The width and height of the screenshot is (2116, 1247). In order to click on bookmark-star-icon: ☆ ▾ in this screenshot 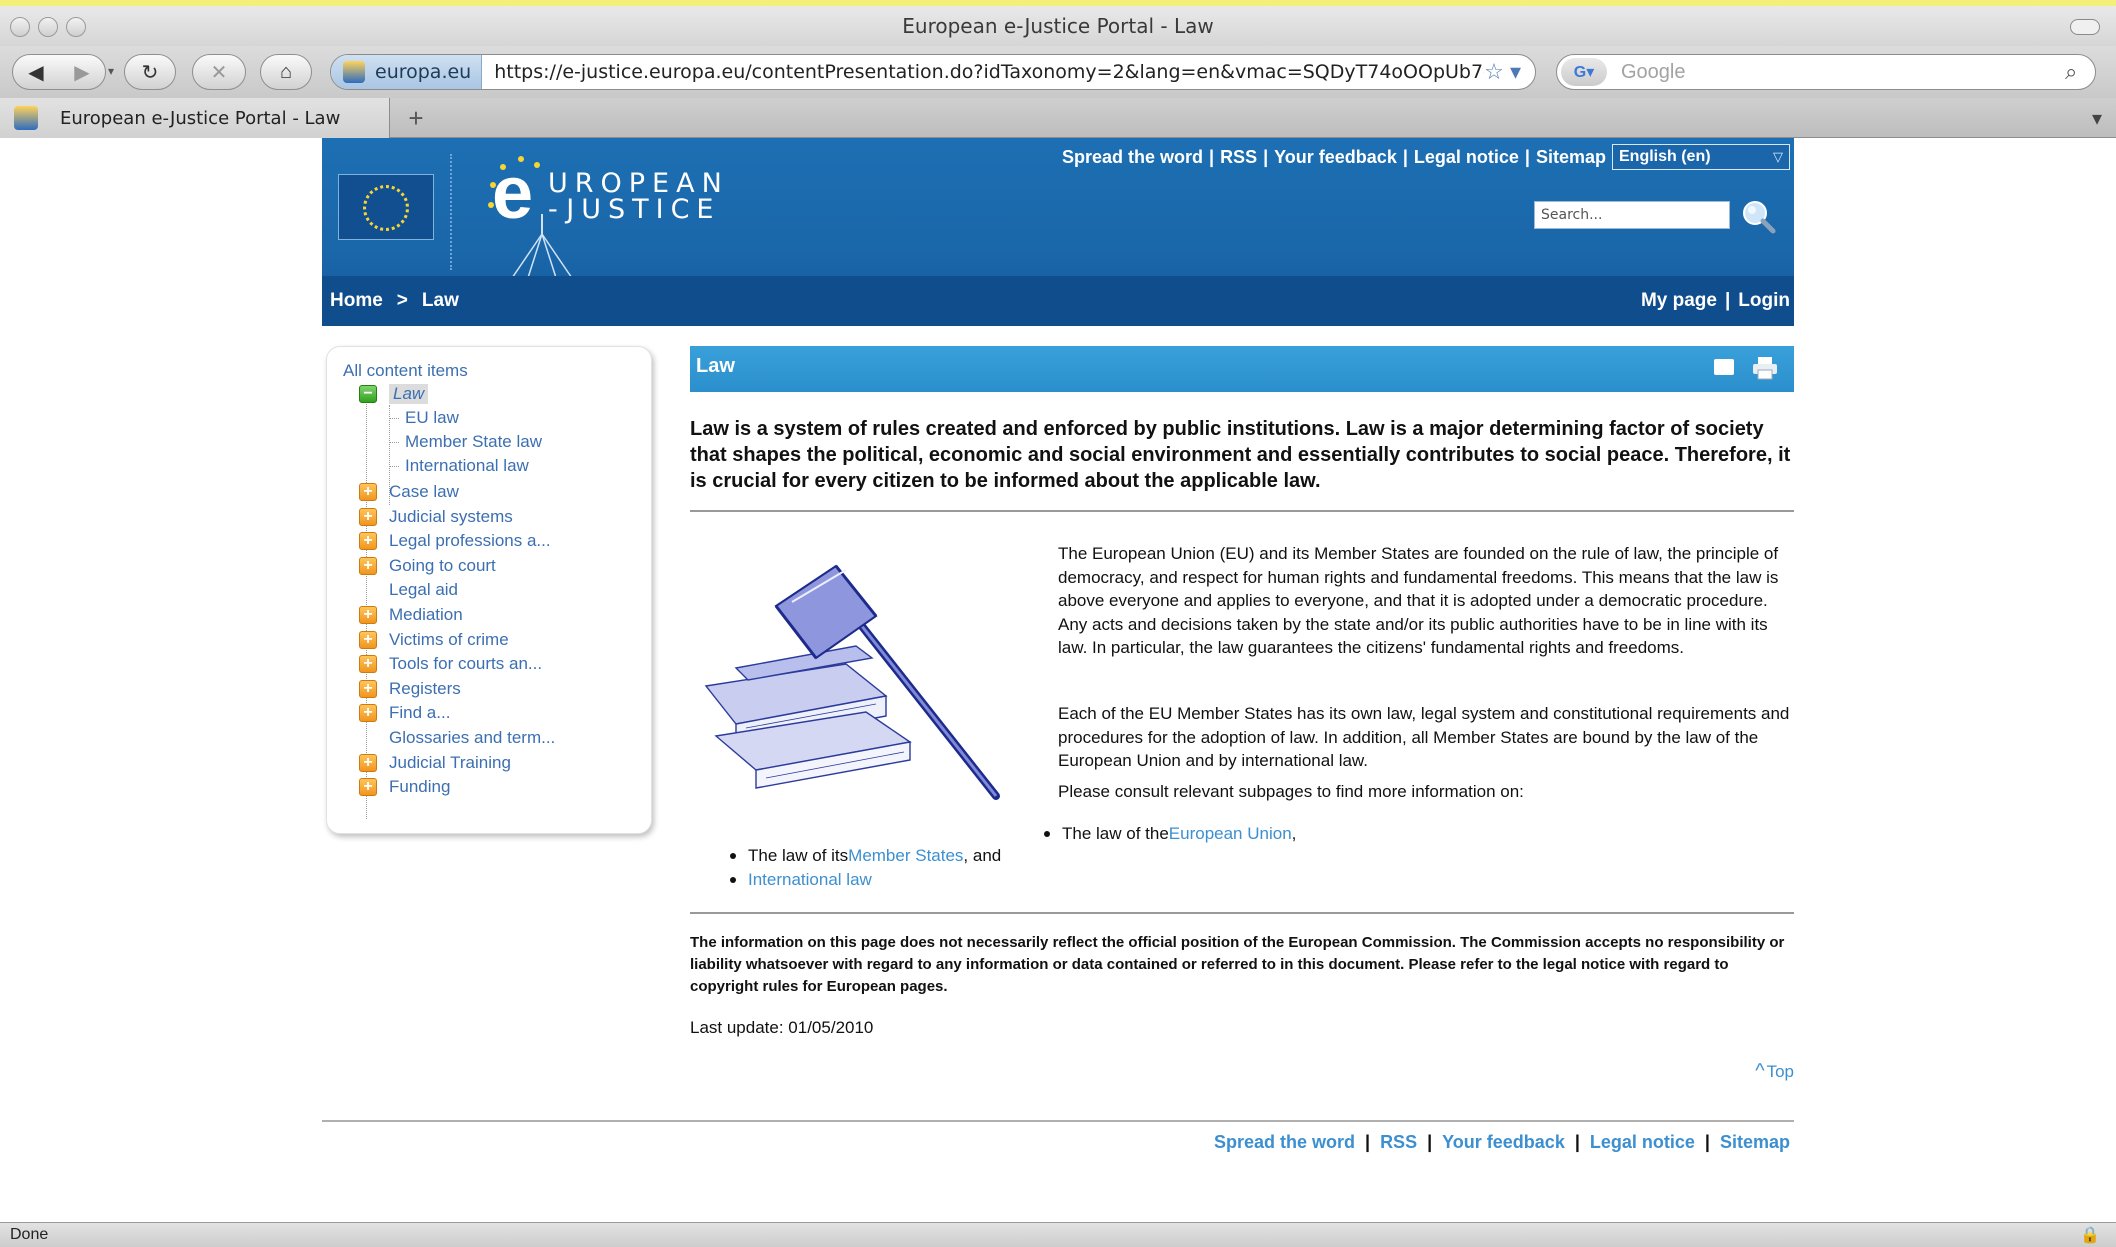, I will do `click(1509, 72)`.